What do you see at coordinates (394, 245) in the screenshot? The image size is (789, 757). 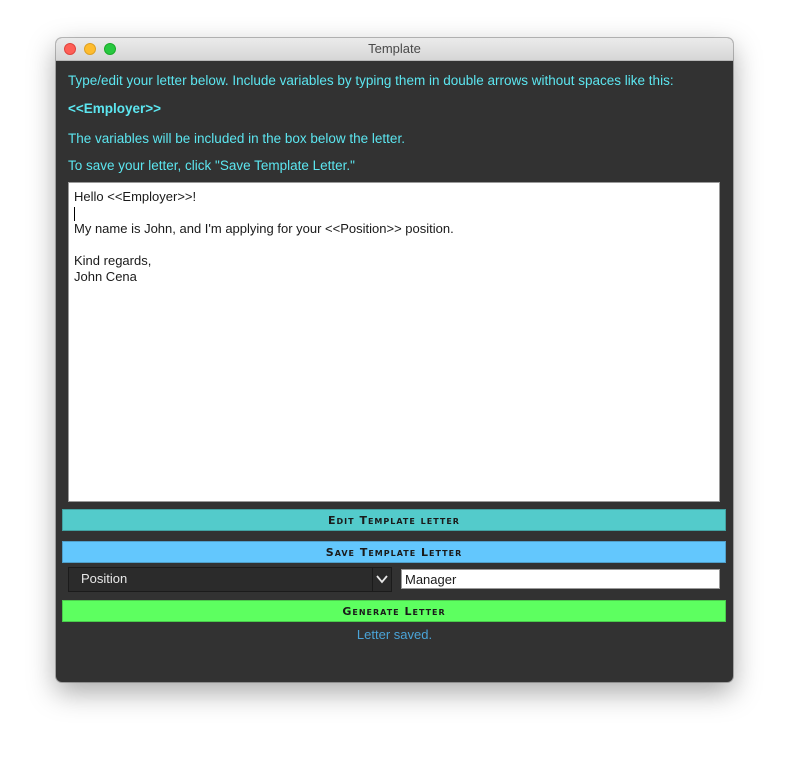 I see `letter-line` at bounding box center [394, 245].